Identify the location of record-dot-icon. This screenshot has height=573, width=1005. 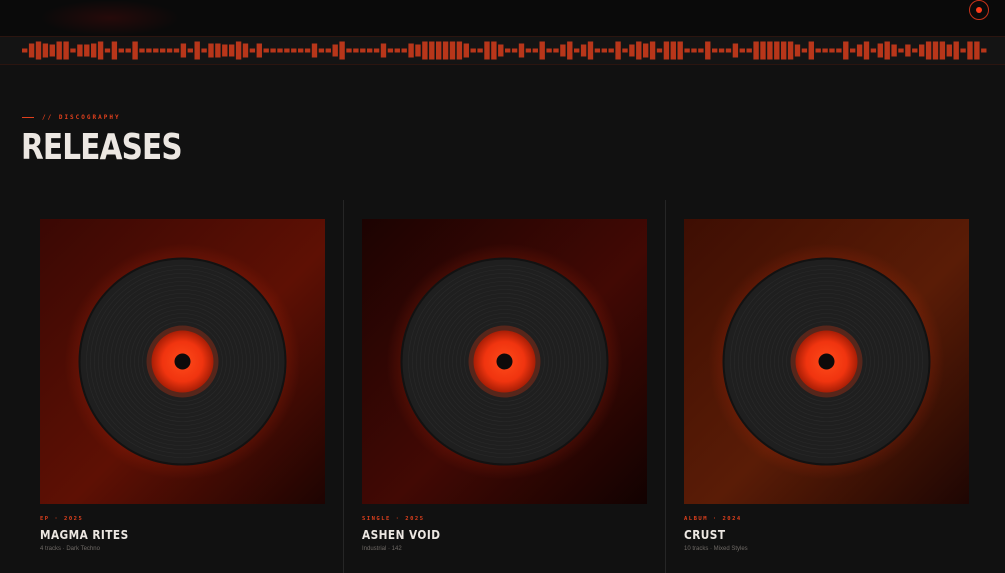
(979, 10).